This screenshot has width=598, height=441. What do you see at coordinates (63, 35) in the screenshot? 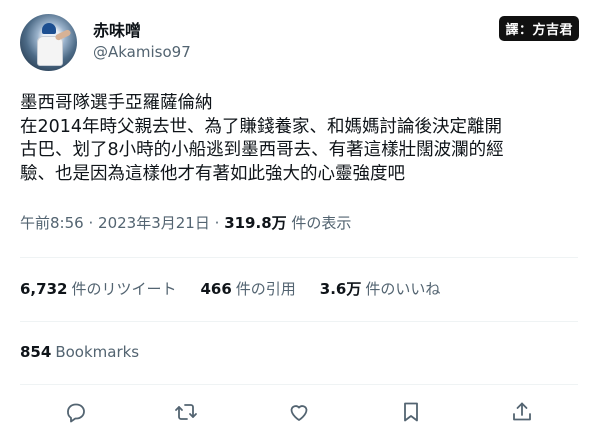
I see `avatar-arm` at bounding box center [63, 35].